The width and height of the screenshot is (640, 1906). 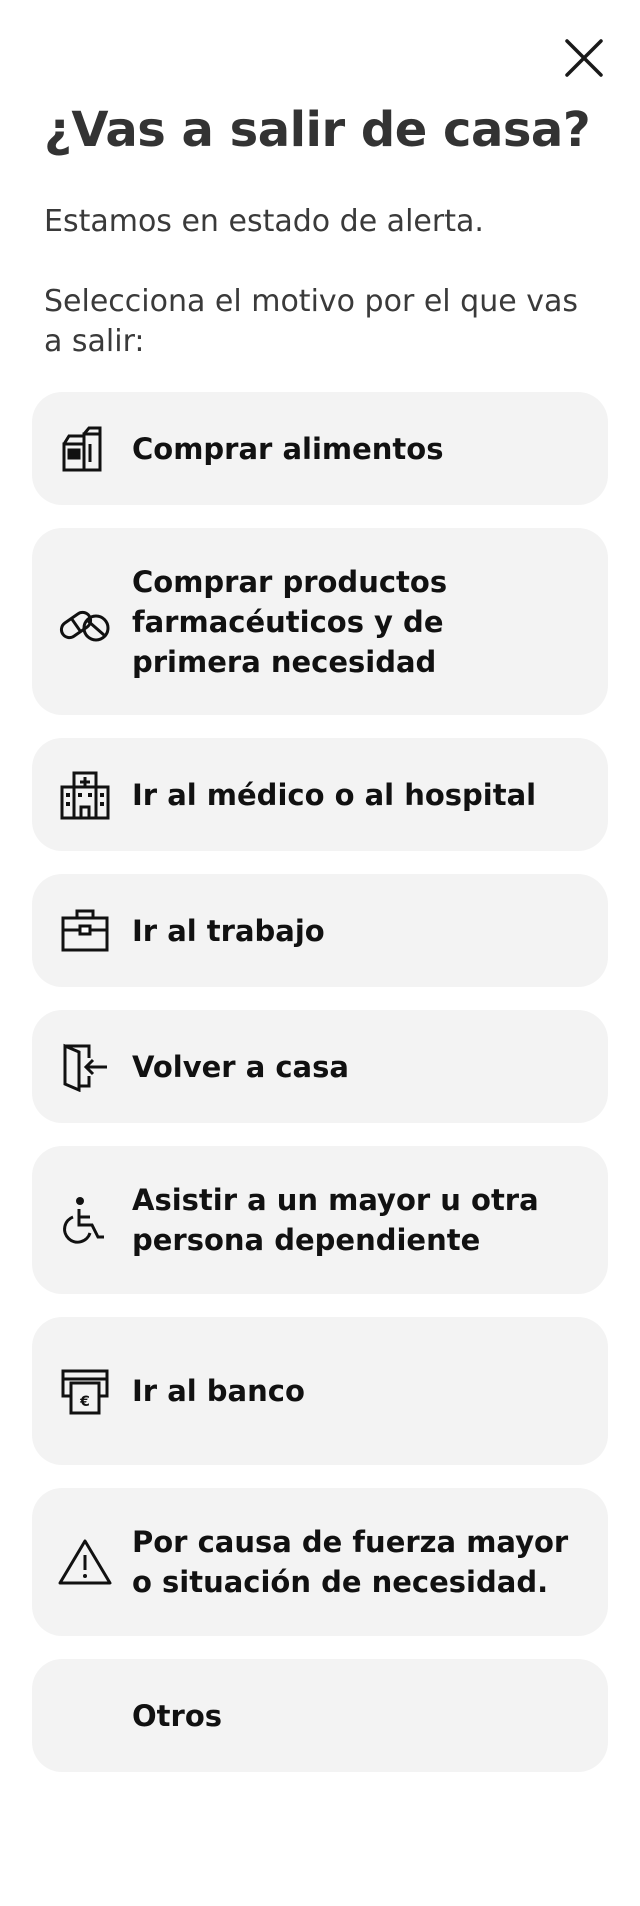 What do you see at coordinates (334, 794) in the screenshot?
I see `option-label: Ir al médico o al hospital` at bounding box center [334, 794].